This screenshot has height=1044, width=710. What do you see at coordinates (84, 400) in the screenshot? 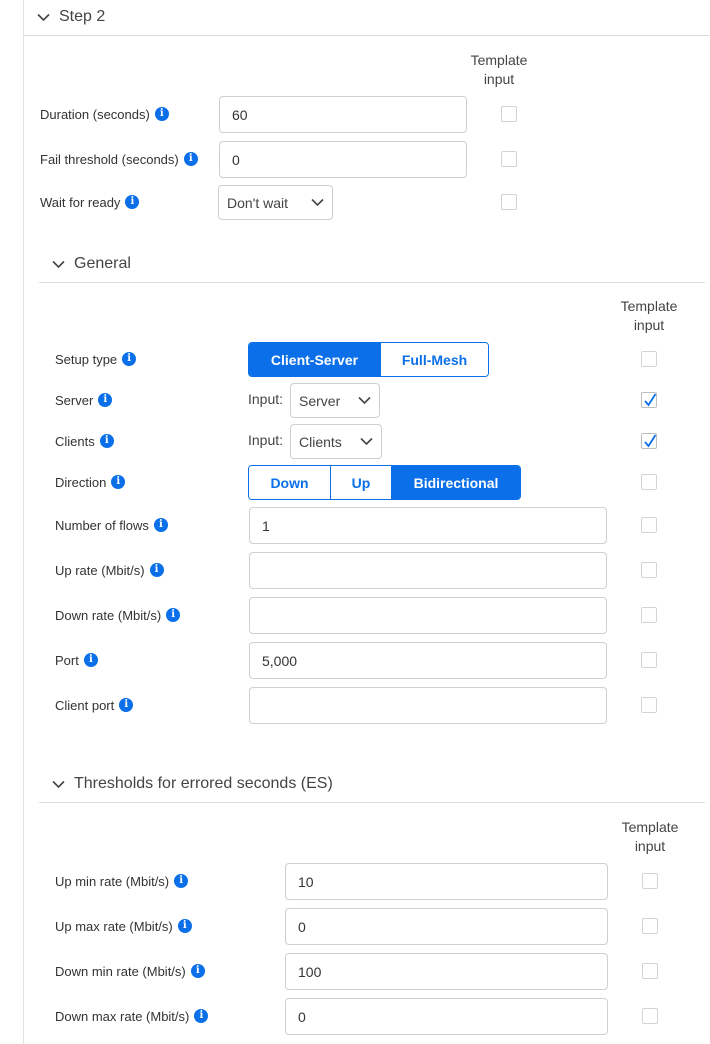
I see `server-label: Server i` at bounding box center [84, 400].